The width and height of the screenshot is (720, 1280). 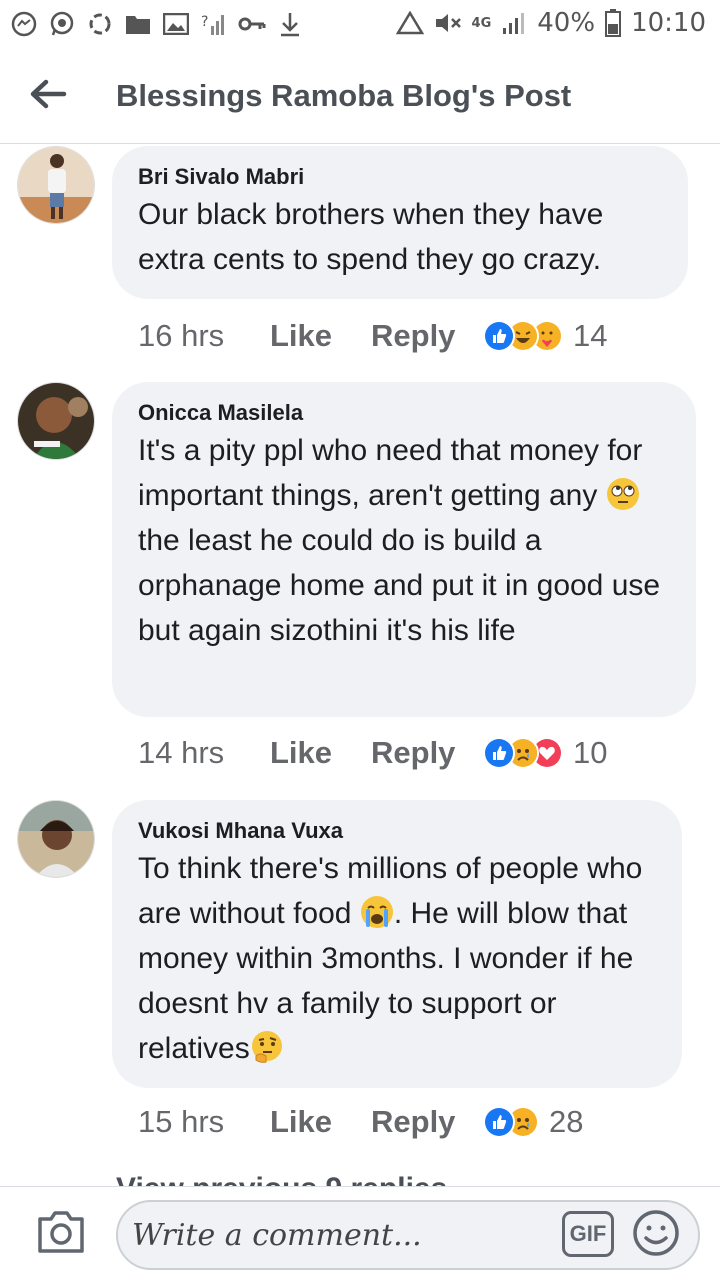 What do you see at coordinates (176, 24) in the screenshot?
I see `gallery-icon` at bounding box center [176, 24].